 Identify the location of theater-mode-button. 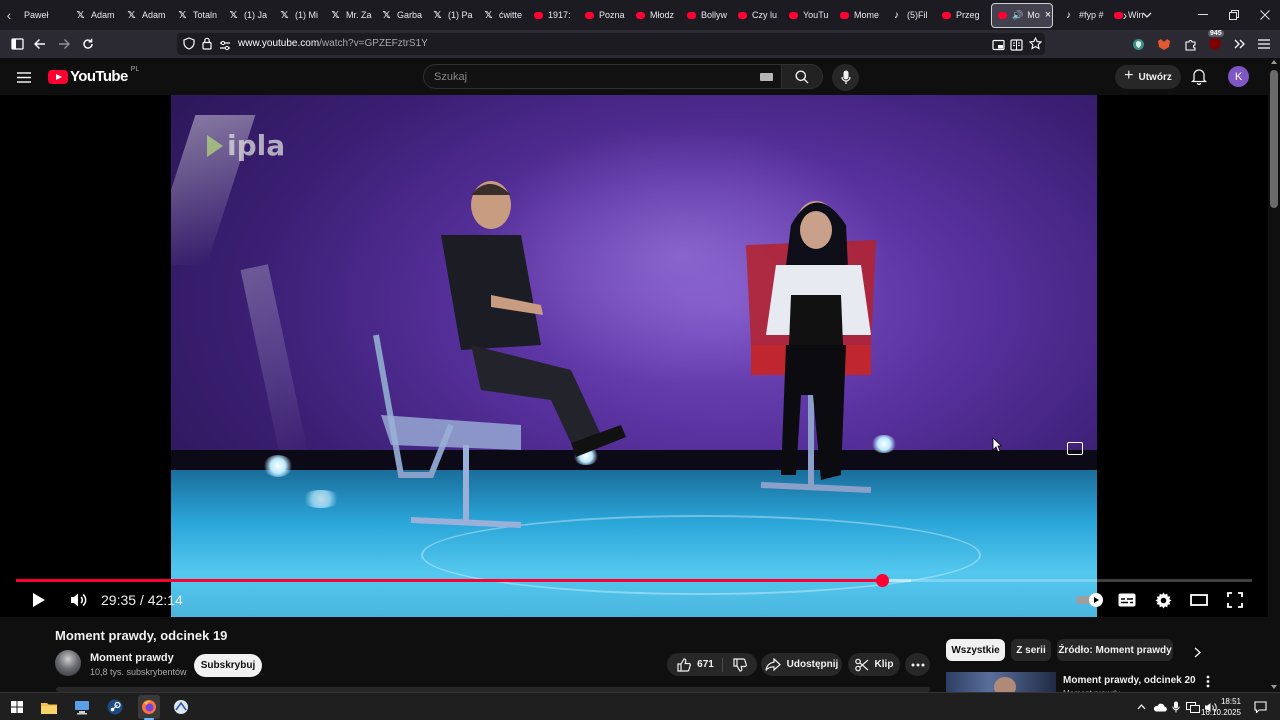
(1199, 600).